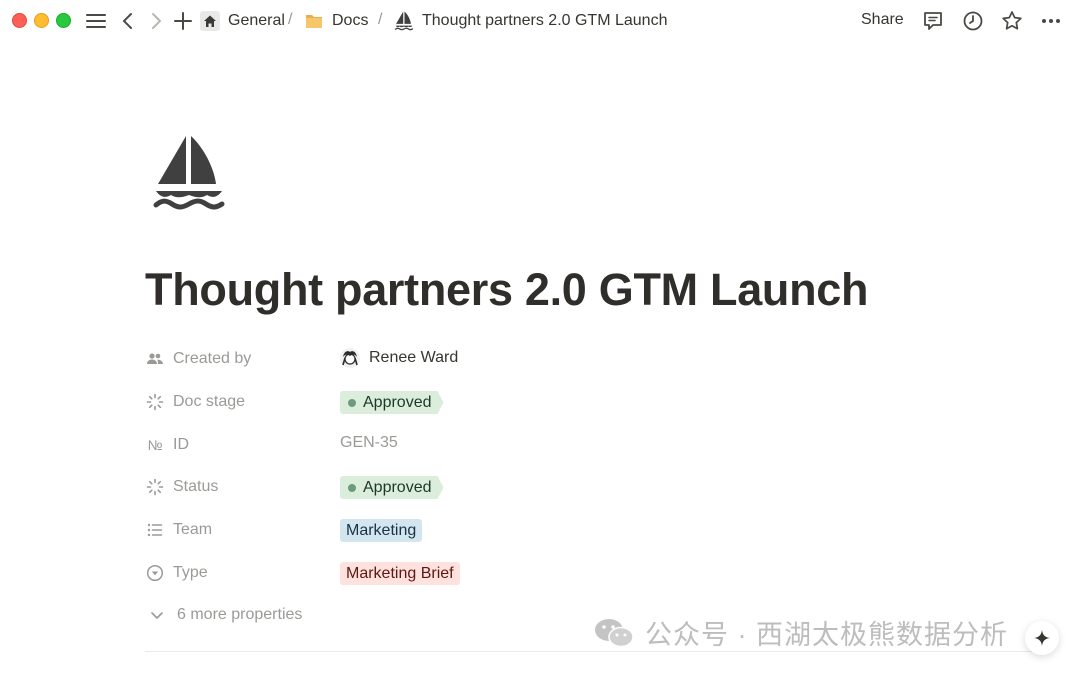 Image resolution: width=1080 pixels, height=675 pixels. I want to click on property-status: Status Approved, so click(445, 488).